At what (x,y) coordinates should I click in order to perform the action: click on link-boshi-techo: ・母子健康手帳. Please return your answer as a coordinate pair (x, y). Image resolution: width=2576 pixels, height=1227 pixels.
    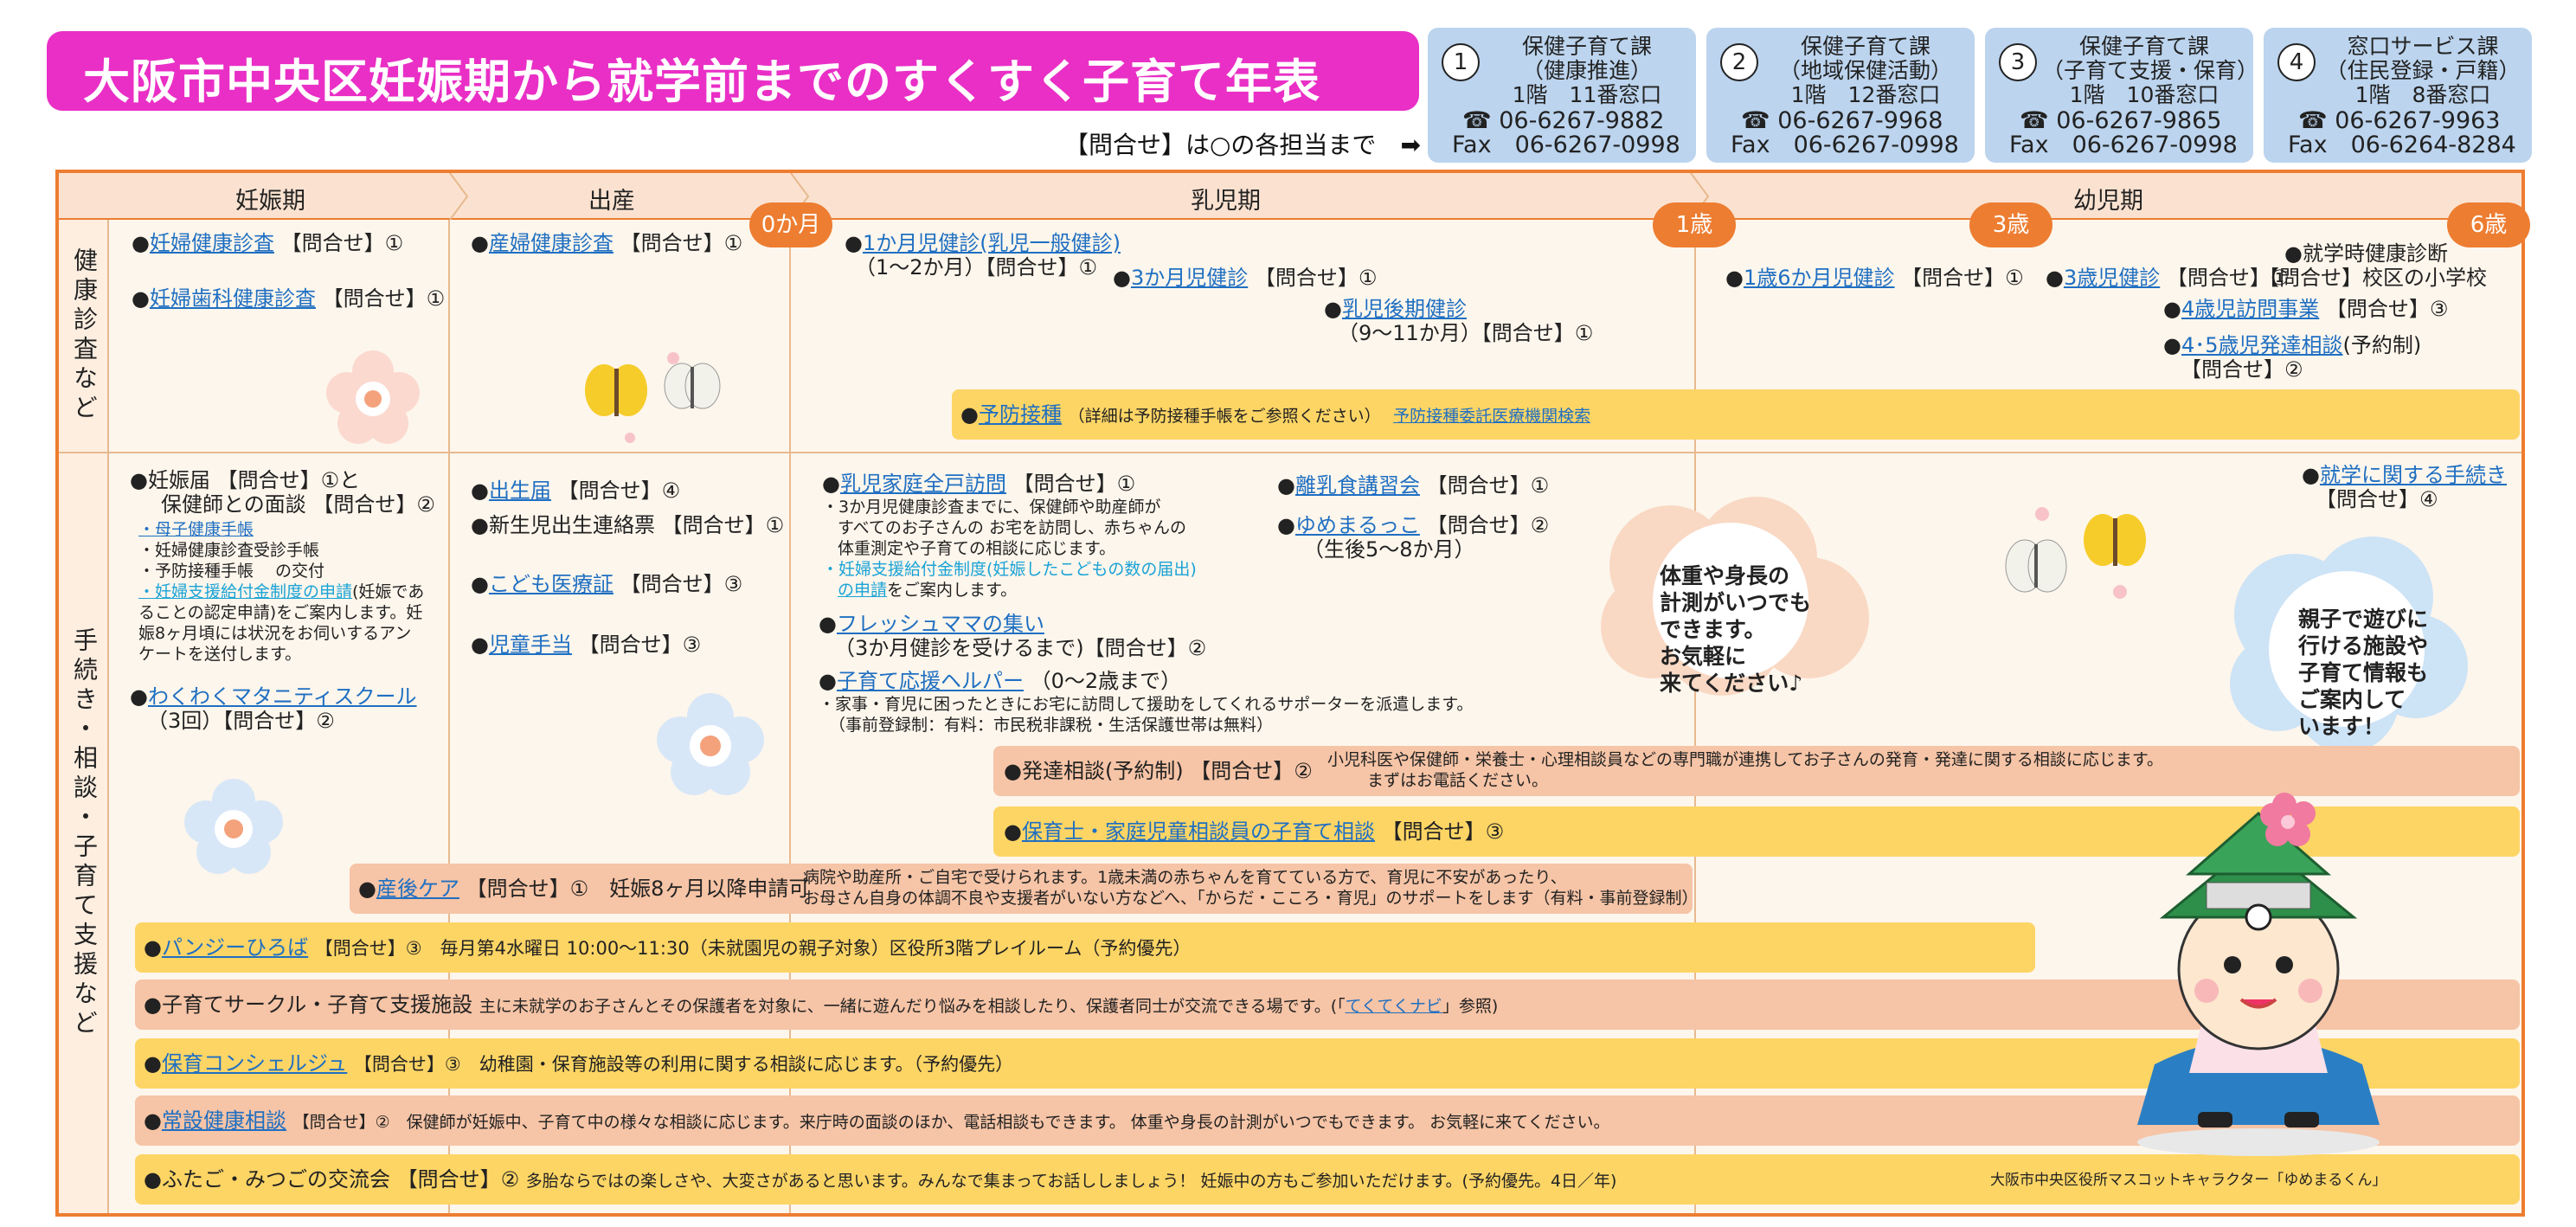
    Looking at the image, I should click on (196, 529).